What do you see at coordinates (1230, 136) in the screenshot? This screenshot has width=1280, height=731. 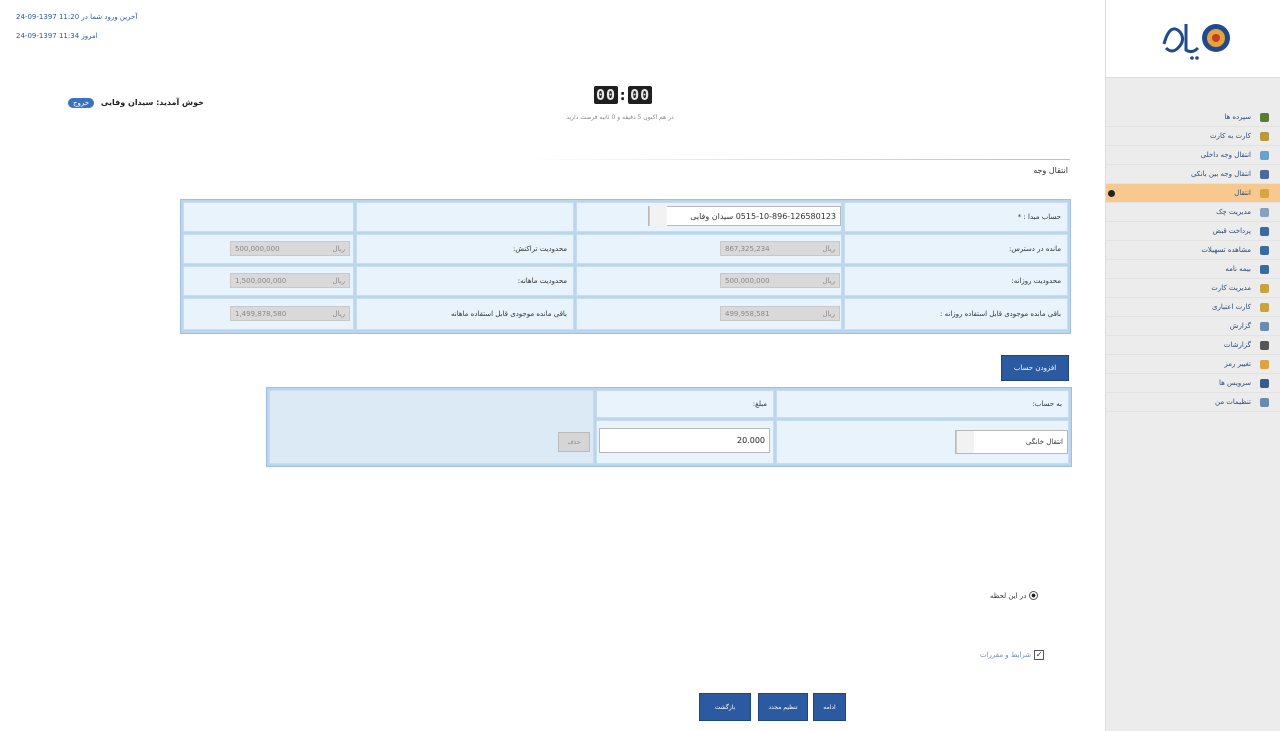 I see `sidebar-item-label: کارت به کارت` at bounding box center [1230, 136].